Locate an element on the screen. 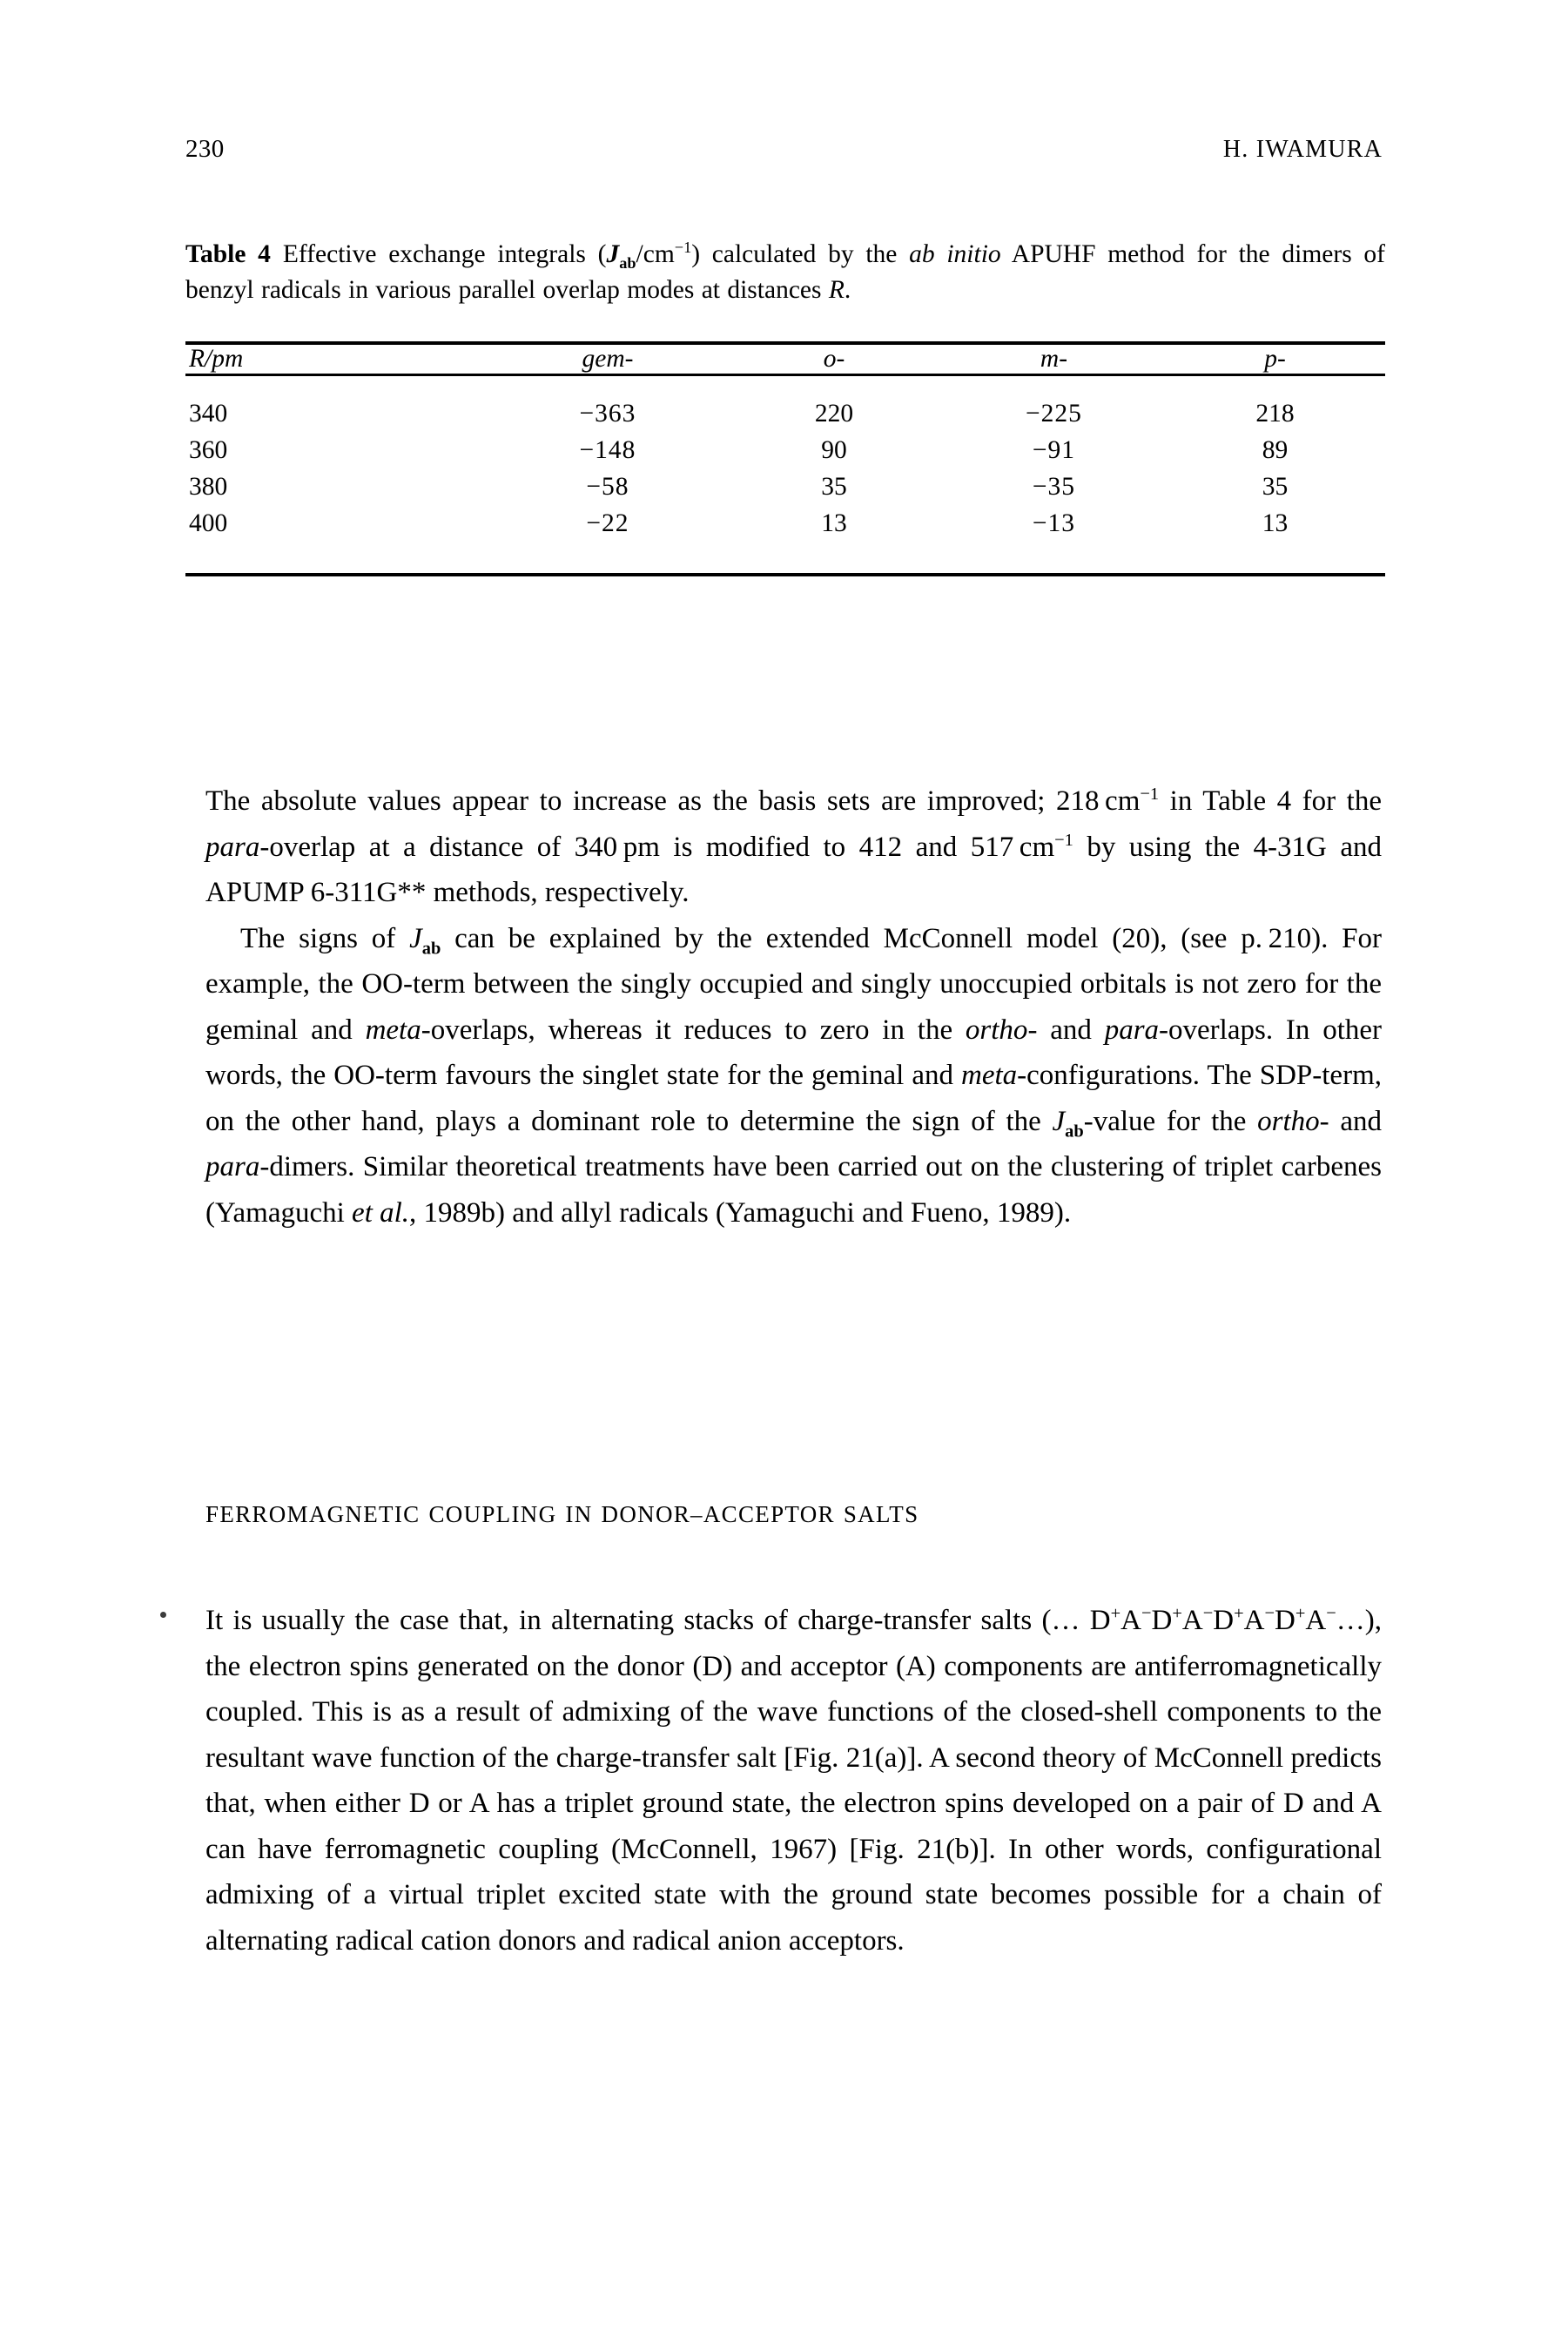  p2-italic-para-2: para is located at coordinates (232, 1166).